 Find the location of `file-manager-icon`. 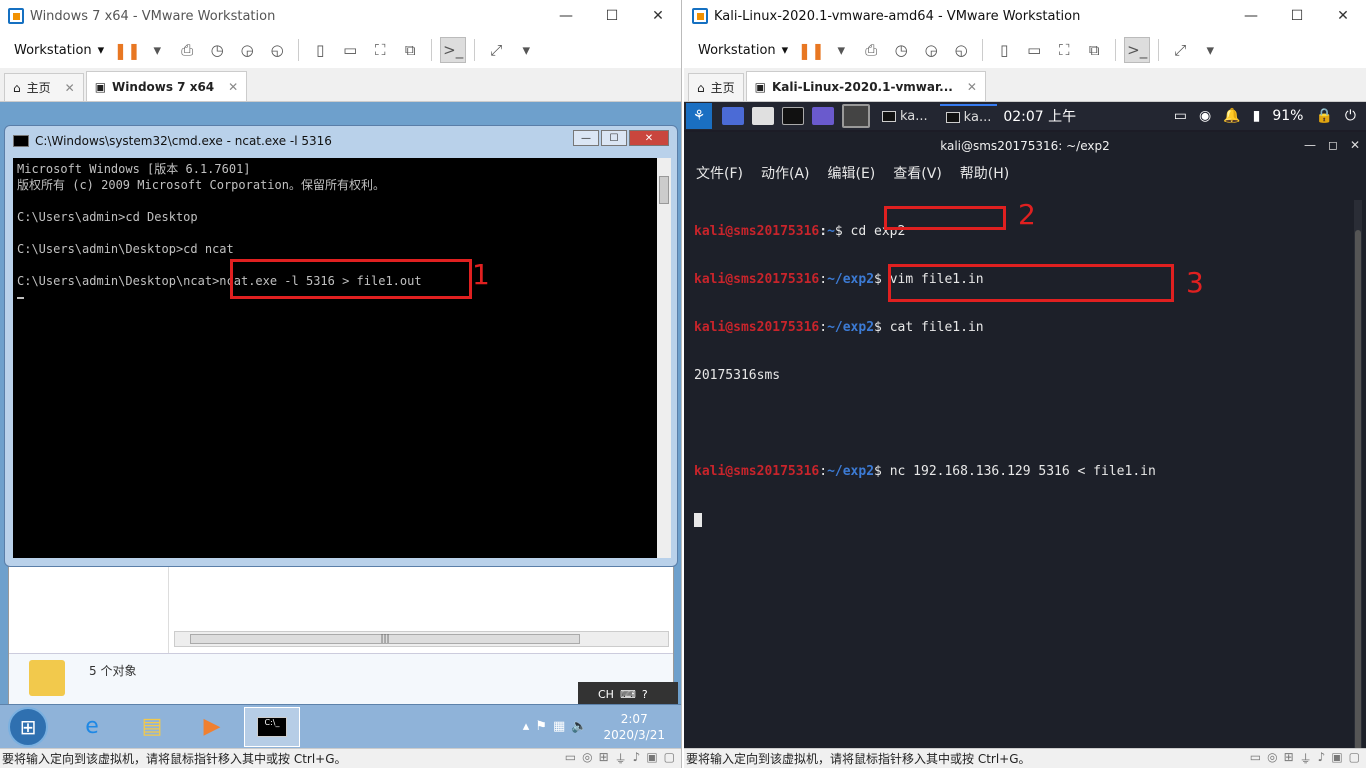

file-manager-icon is located at coordinates (763, 116).